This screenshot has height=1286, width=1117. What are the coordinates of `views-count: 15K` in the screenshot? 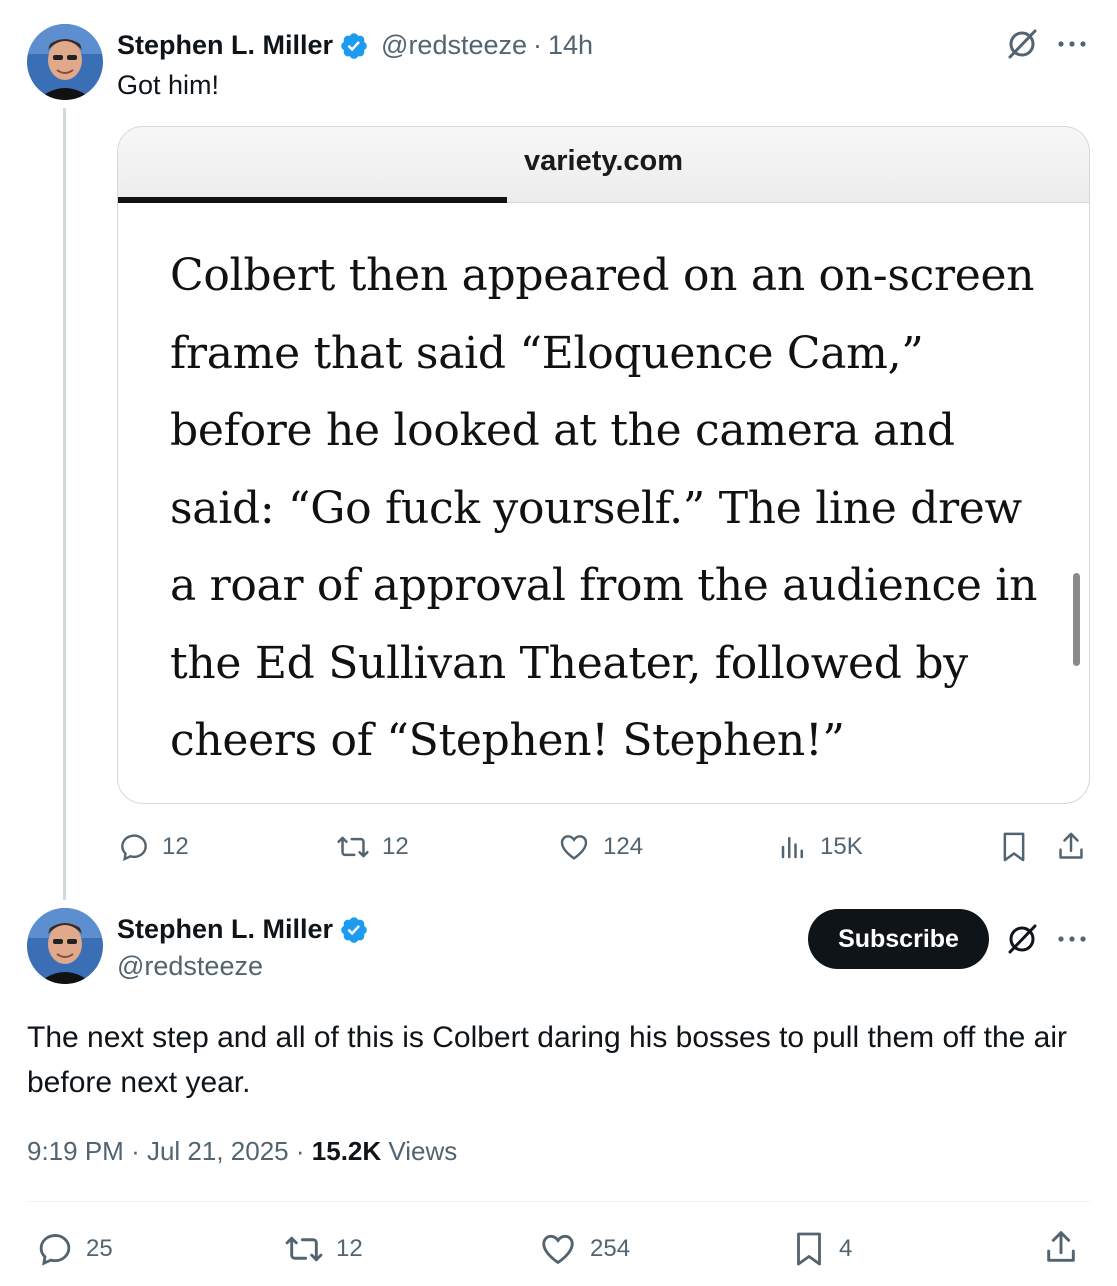 It's located at (841, 846).